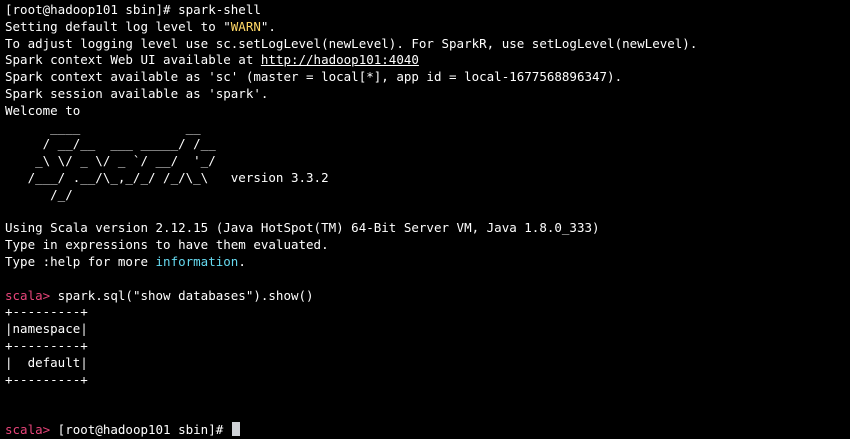  Describe the element at coordinates (242, 261) in the screenshot. I see `help-tail: .` at that location.